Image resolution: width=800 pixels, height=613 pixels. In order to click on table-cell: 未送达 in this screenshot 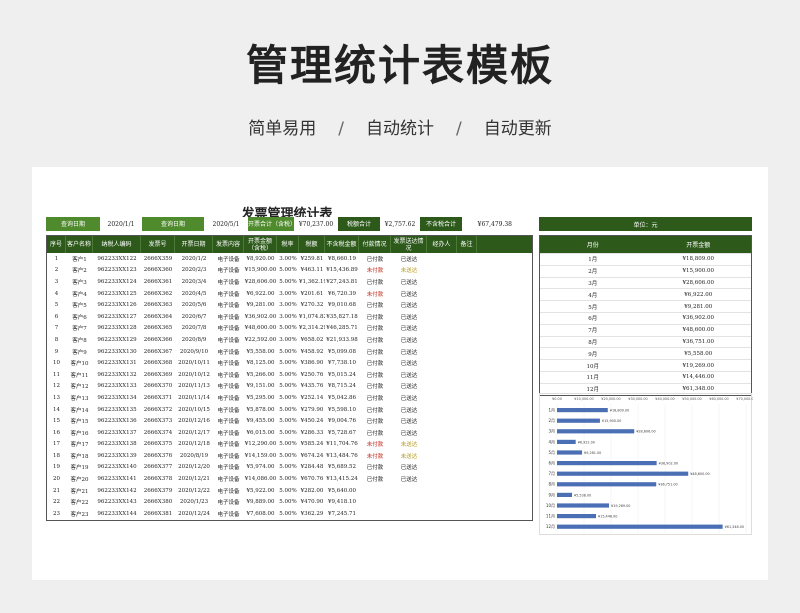, I will do `click(409, 444)`.